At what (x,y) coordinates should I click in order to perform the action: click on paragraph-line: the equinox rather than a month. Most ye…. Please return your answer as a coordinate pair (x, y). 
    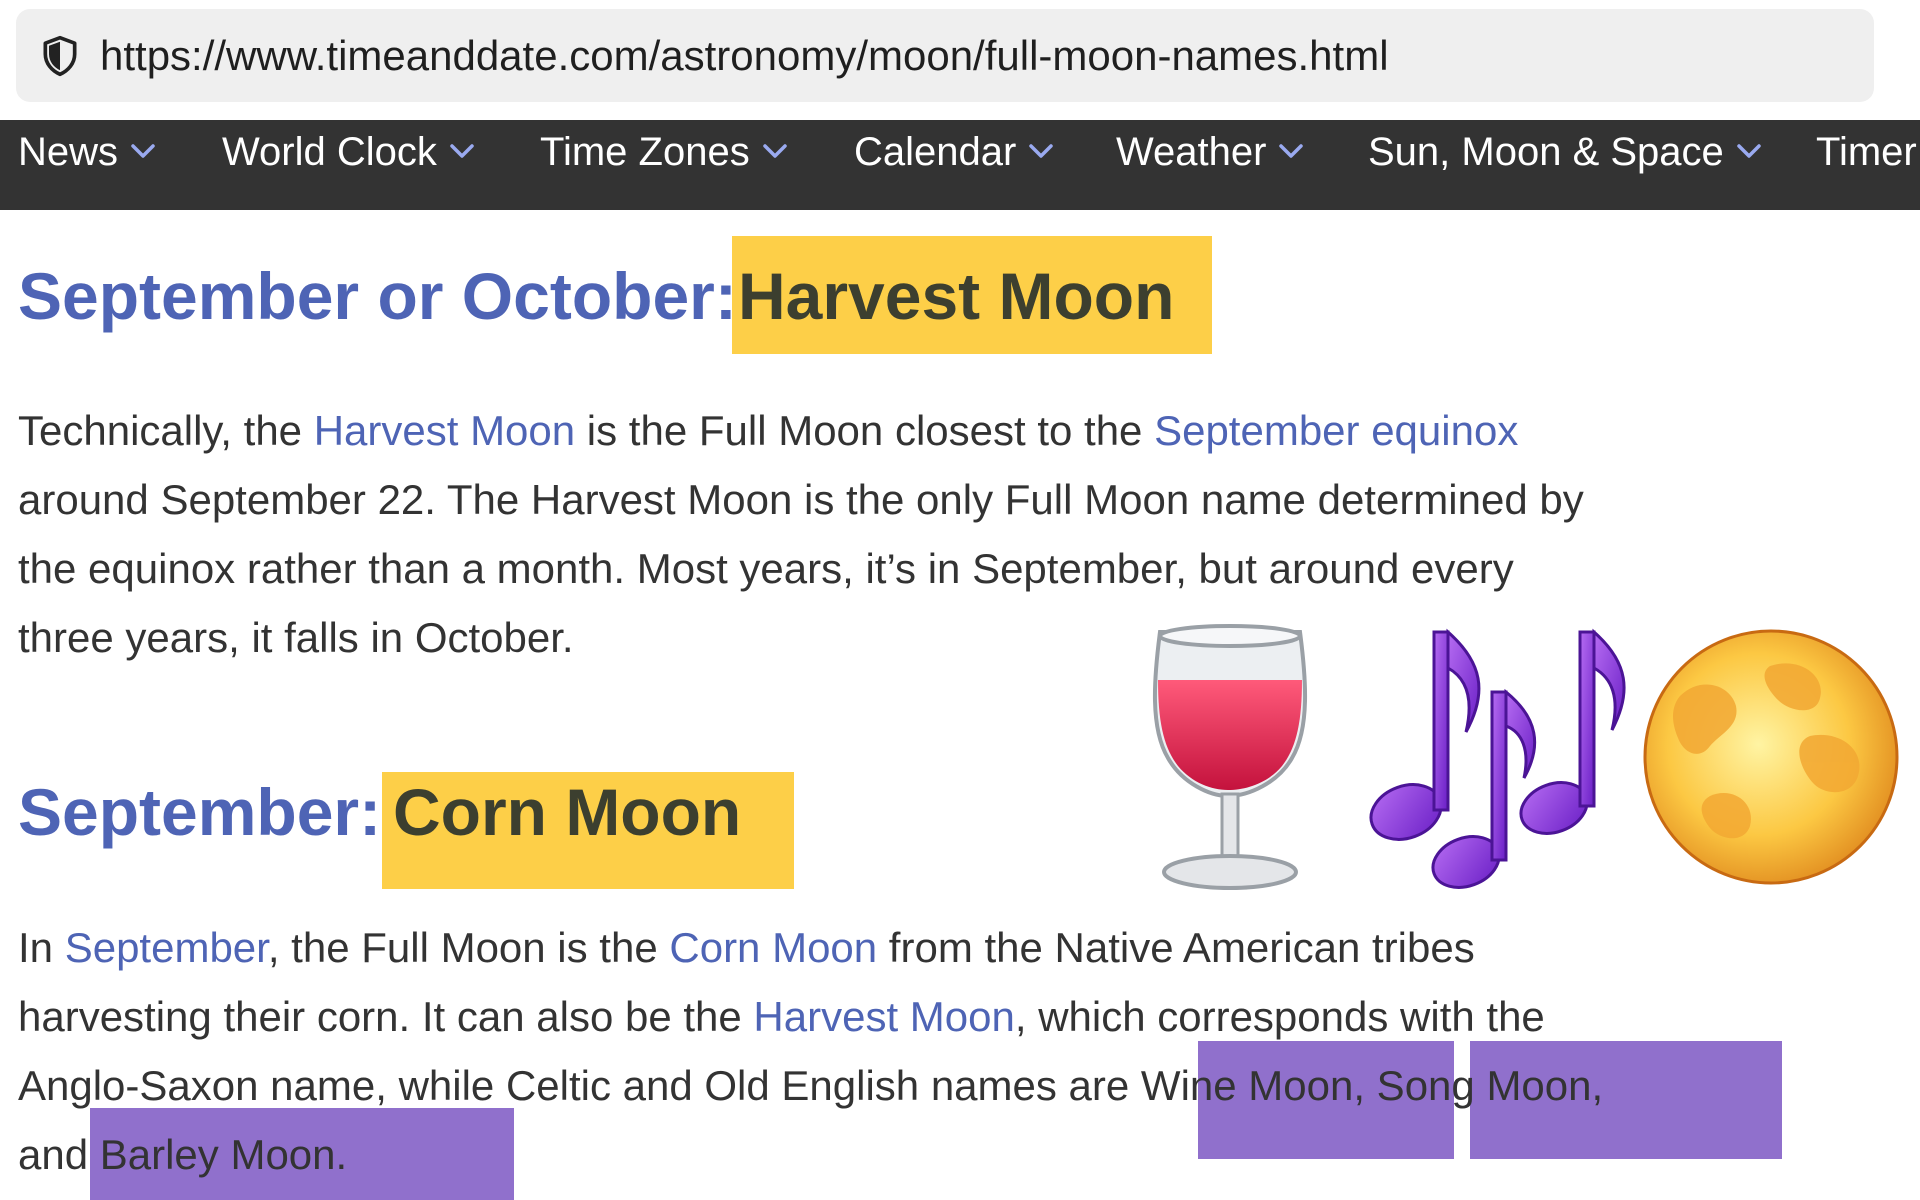
    Looking at the image, I should click on (766, 568).